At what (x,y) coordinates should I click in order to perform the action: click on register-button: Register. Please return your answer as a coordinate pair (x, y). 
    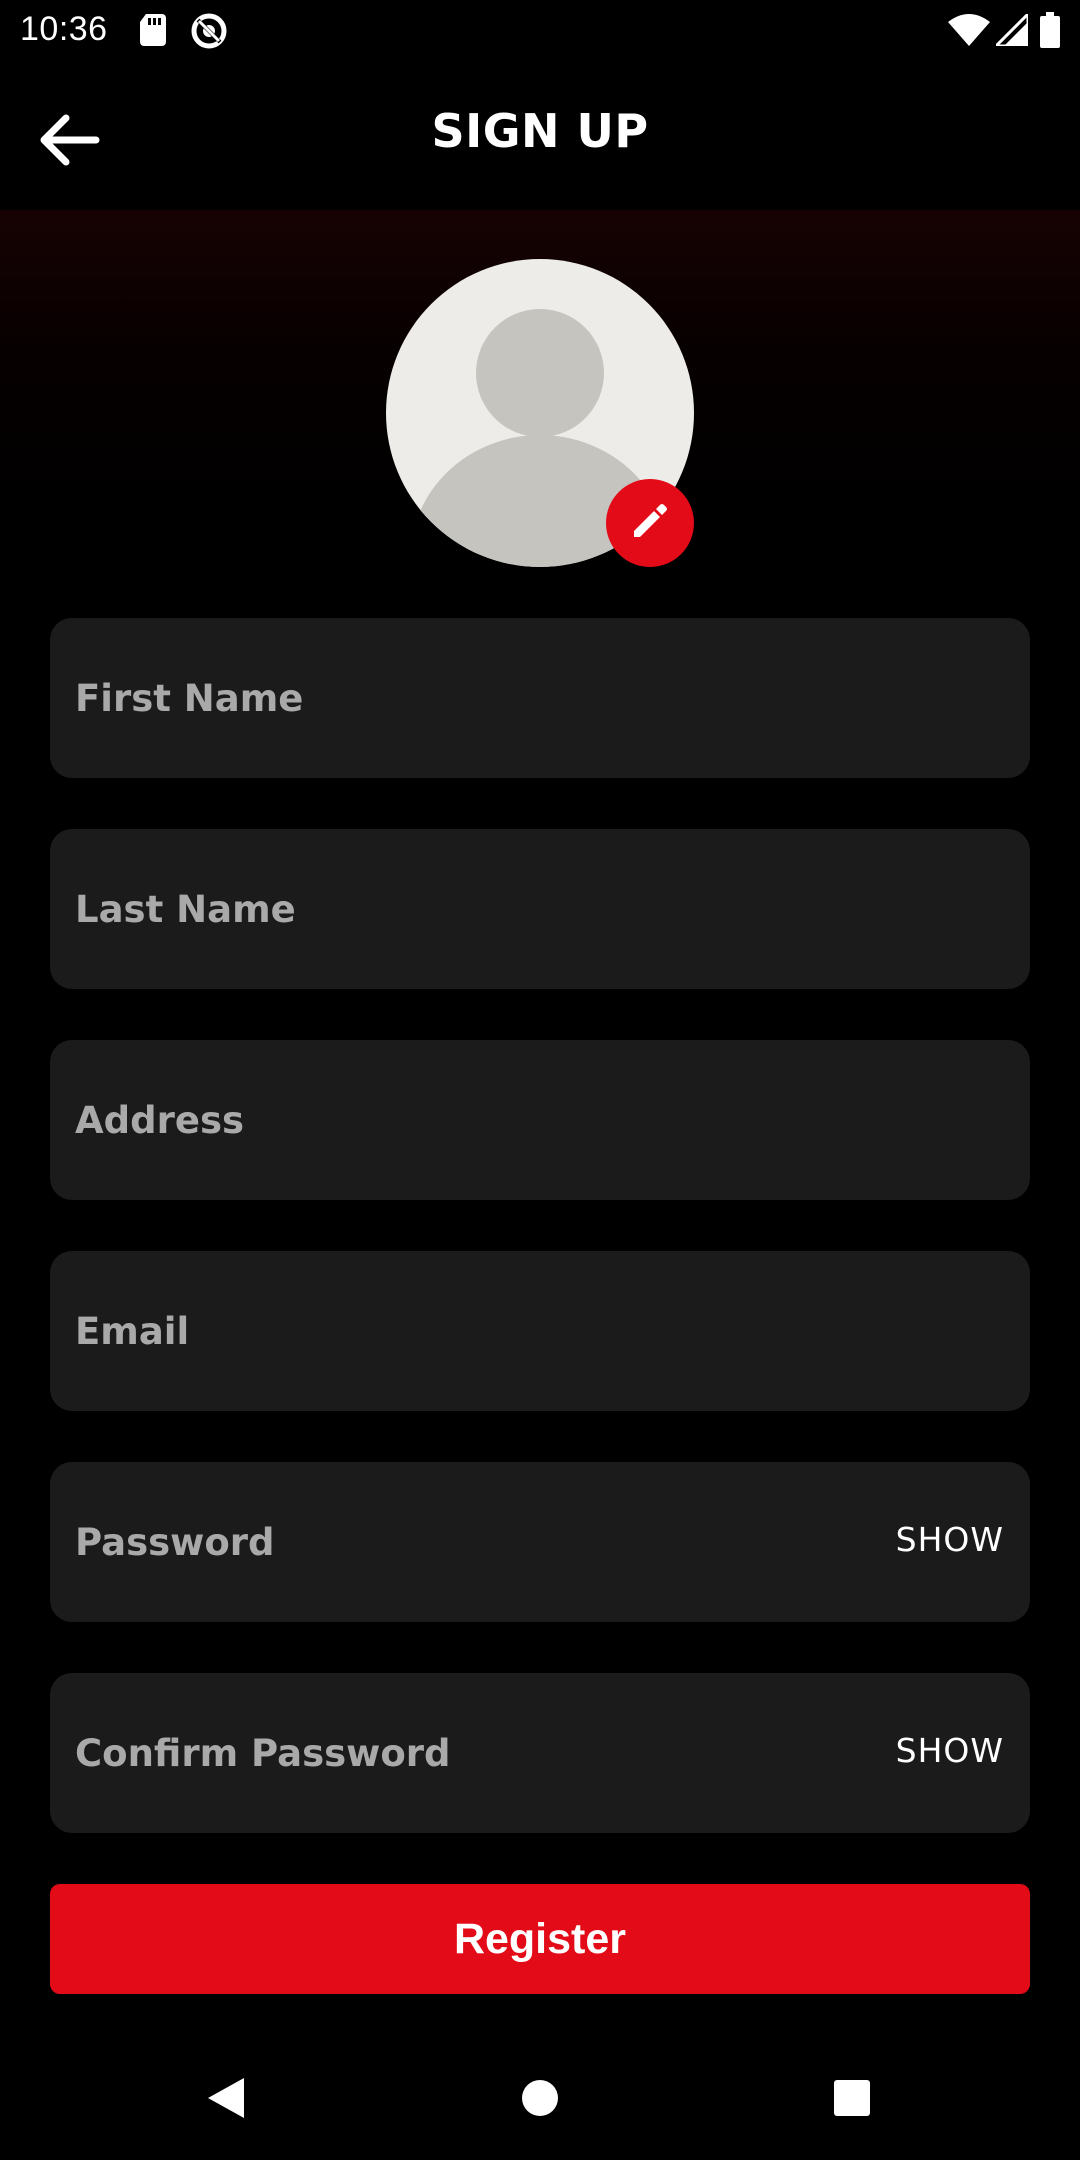
    Looking at the image, I should click on (540, 1939).